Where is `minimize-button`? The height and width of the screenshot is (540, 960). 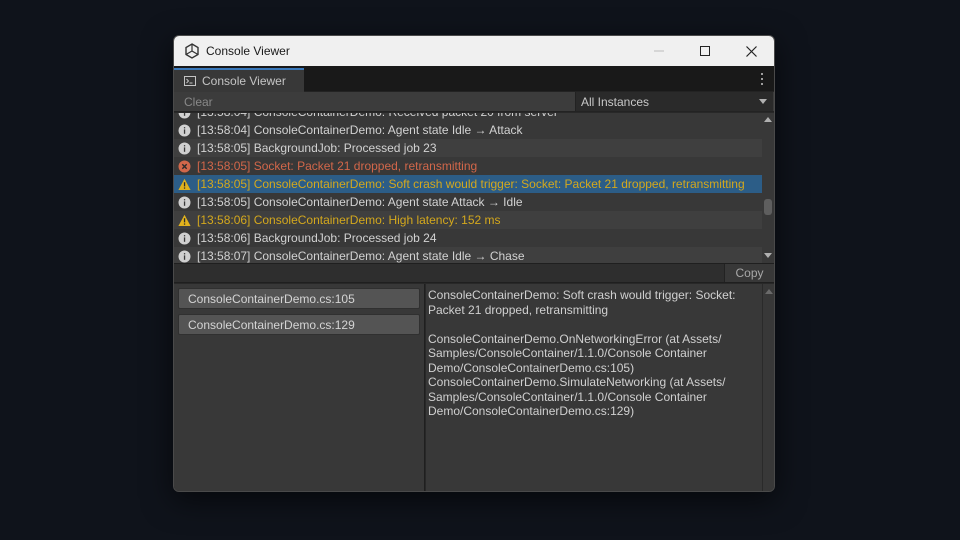 minimize-button is located at coordinates (659, 51).